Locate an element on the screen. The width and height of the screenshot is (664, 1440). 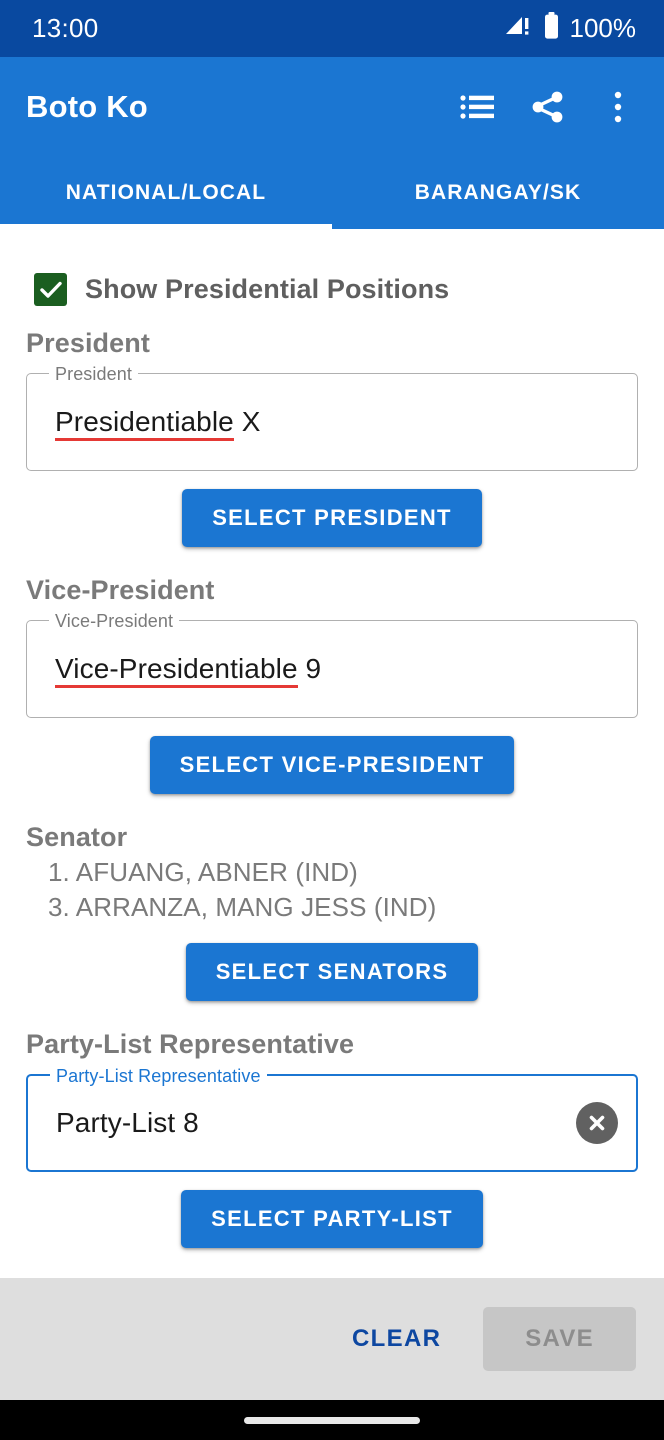
battery-full-icon is located at coordinates (551, 28).